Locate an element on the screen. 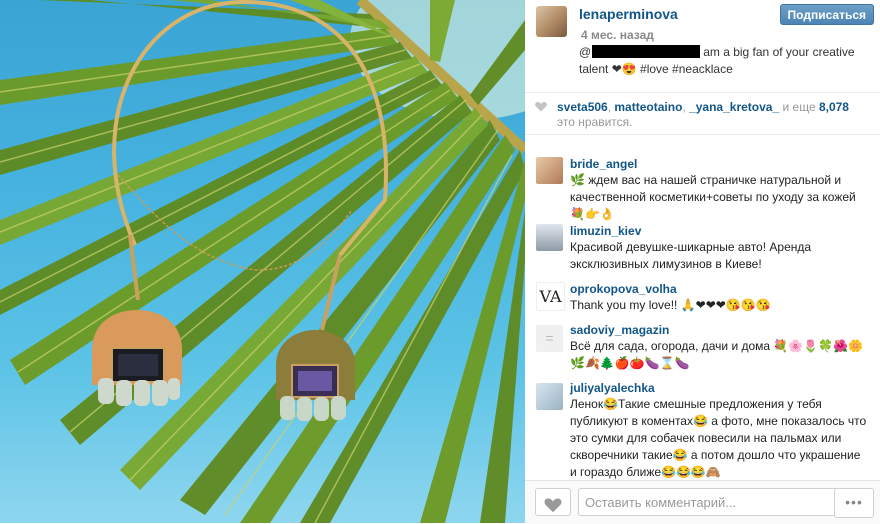 The width and height of the screenshot is (880, 524). commenter-username: limuzin_kiev is located at coordinates (605, 231).